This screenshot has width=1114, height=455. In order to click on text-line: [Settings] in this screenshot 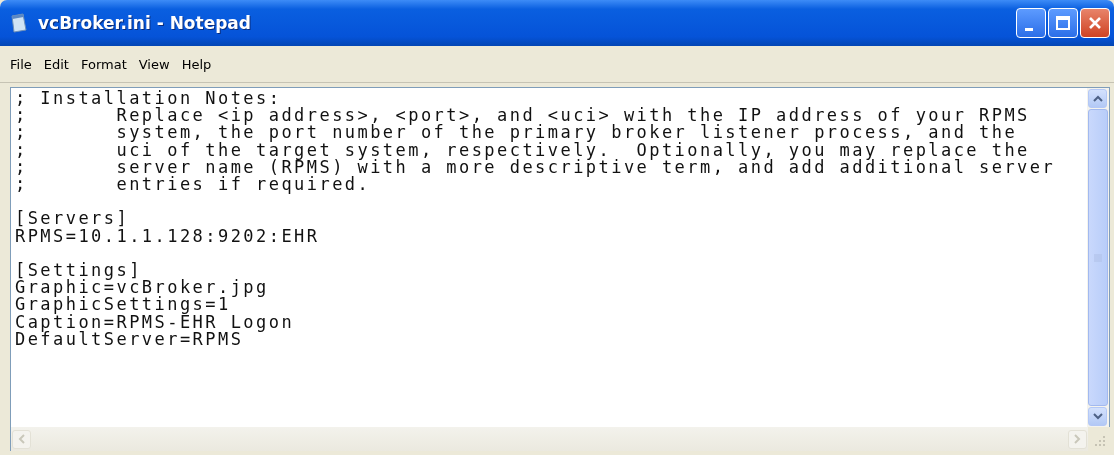, I will do `click(78, 271)`.